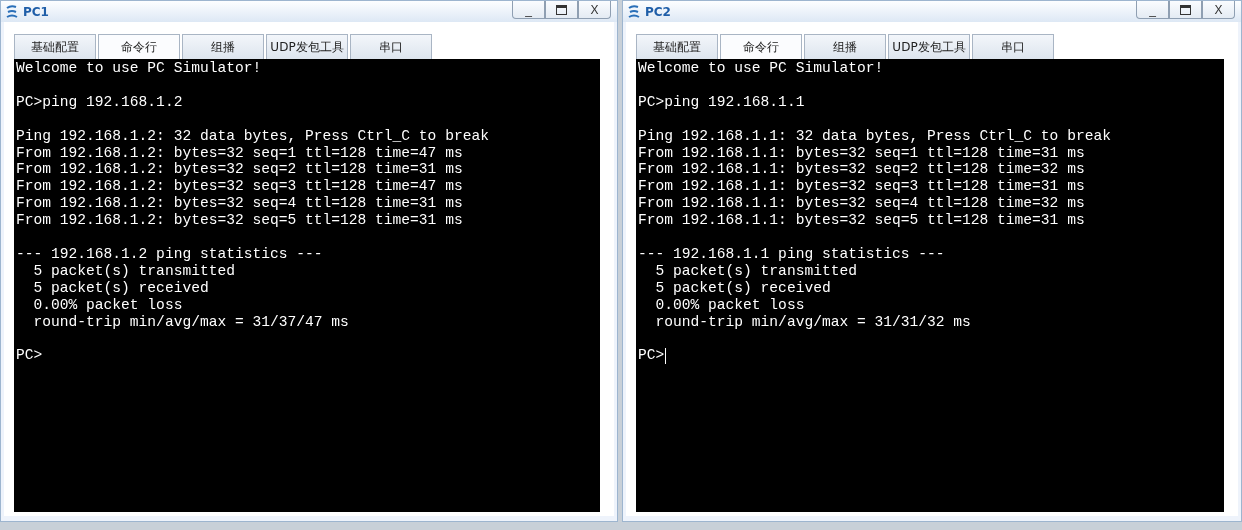 This screenshot has width=1242, height=530. Describe the element at coordinates (169, 254) in the screenshot. I see `terminal-line: --- 192.168.1.2 ping statistics ---` at that location.